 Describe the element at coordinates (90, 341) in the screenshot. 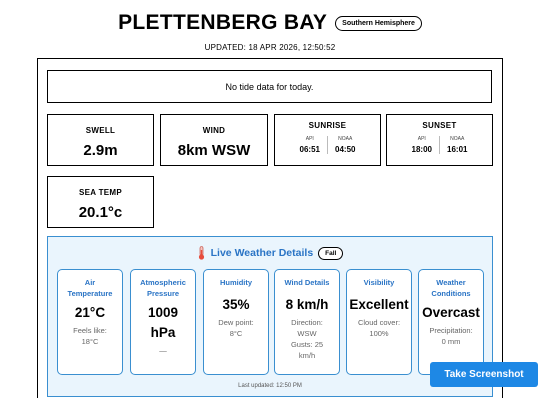

I see `card-sub-line2: 18°C` at that location.